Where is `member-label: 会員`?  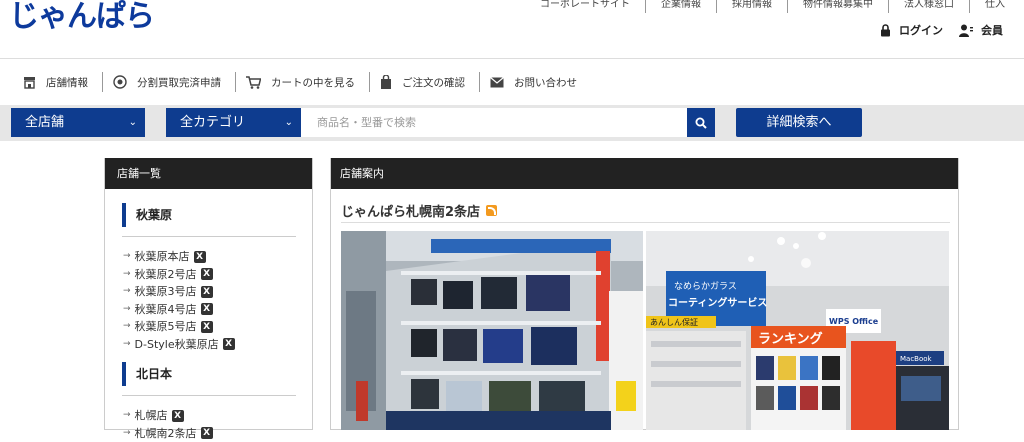 member-label: 会員 is located at coordinates (992, 30).